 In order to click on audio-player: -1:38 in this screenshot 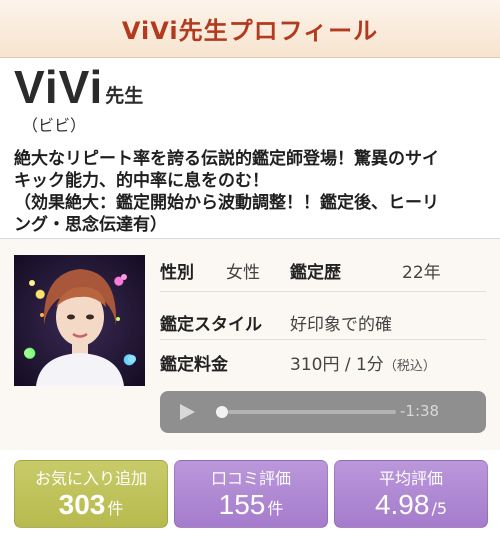, I will do `click(323, 412)`.